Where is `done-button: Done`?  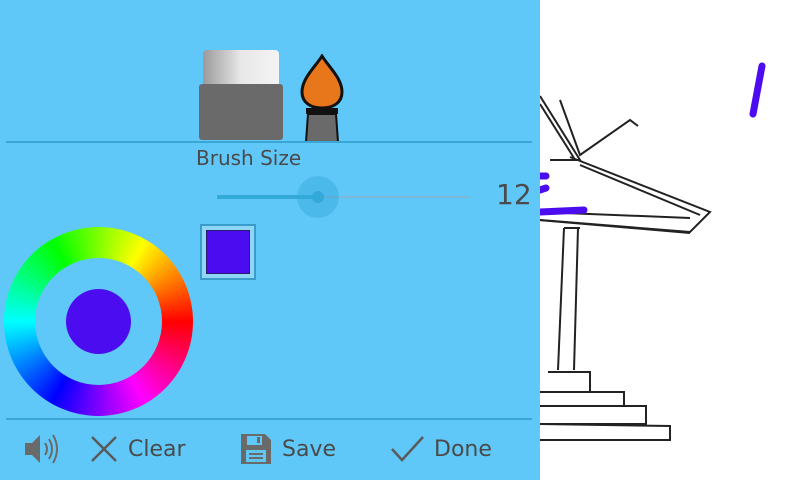
done-button: Done is located at coordinates (440, 449).